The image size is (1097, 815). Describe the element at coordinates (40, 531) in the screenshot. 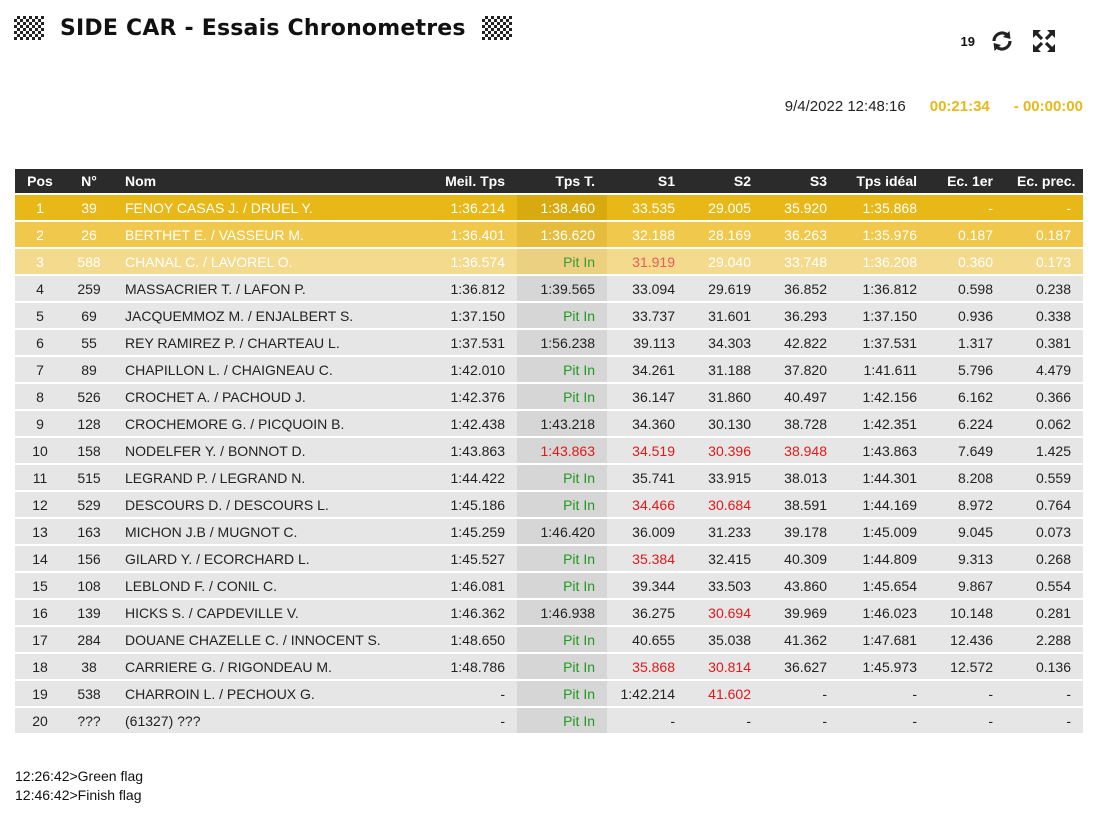

I see `cell-pos: 13` at that location.